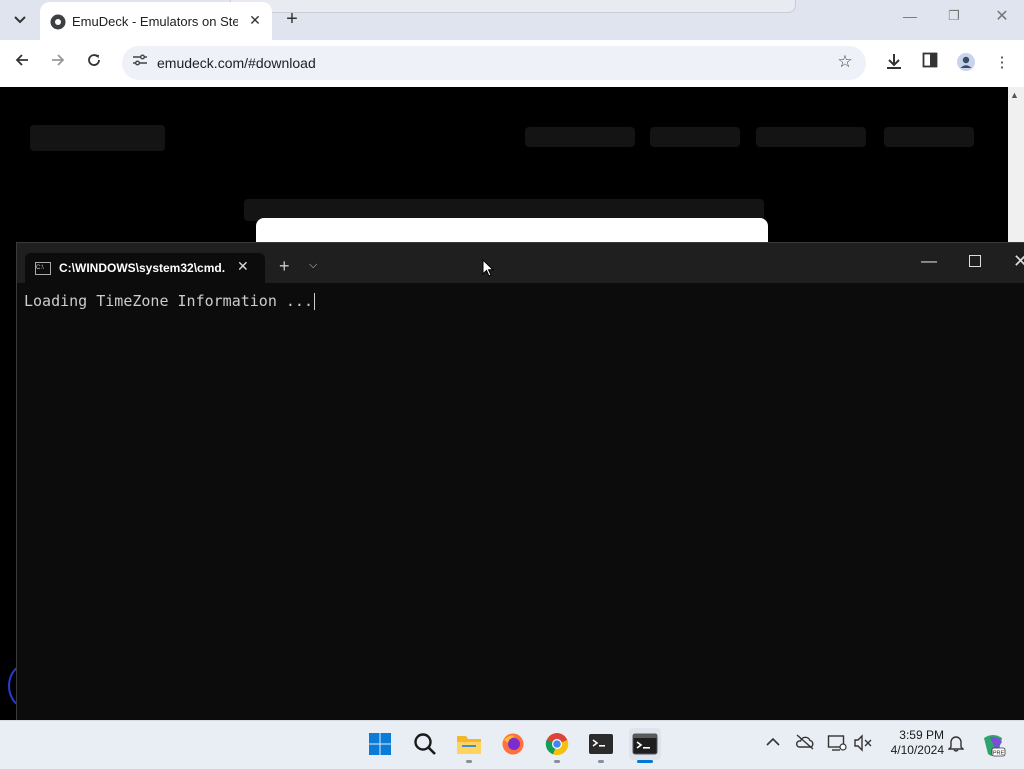  What do you see at coordinates (243, 266) in the screenshot?
I see `terminal-tab-close-icon: ✕` at bounding box center [243, 266].